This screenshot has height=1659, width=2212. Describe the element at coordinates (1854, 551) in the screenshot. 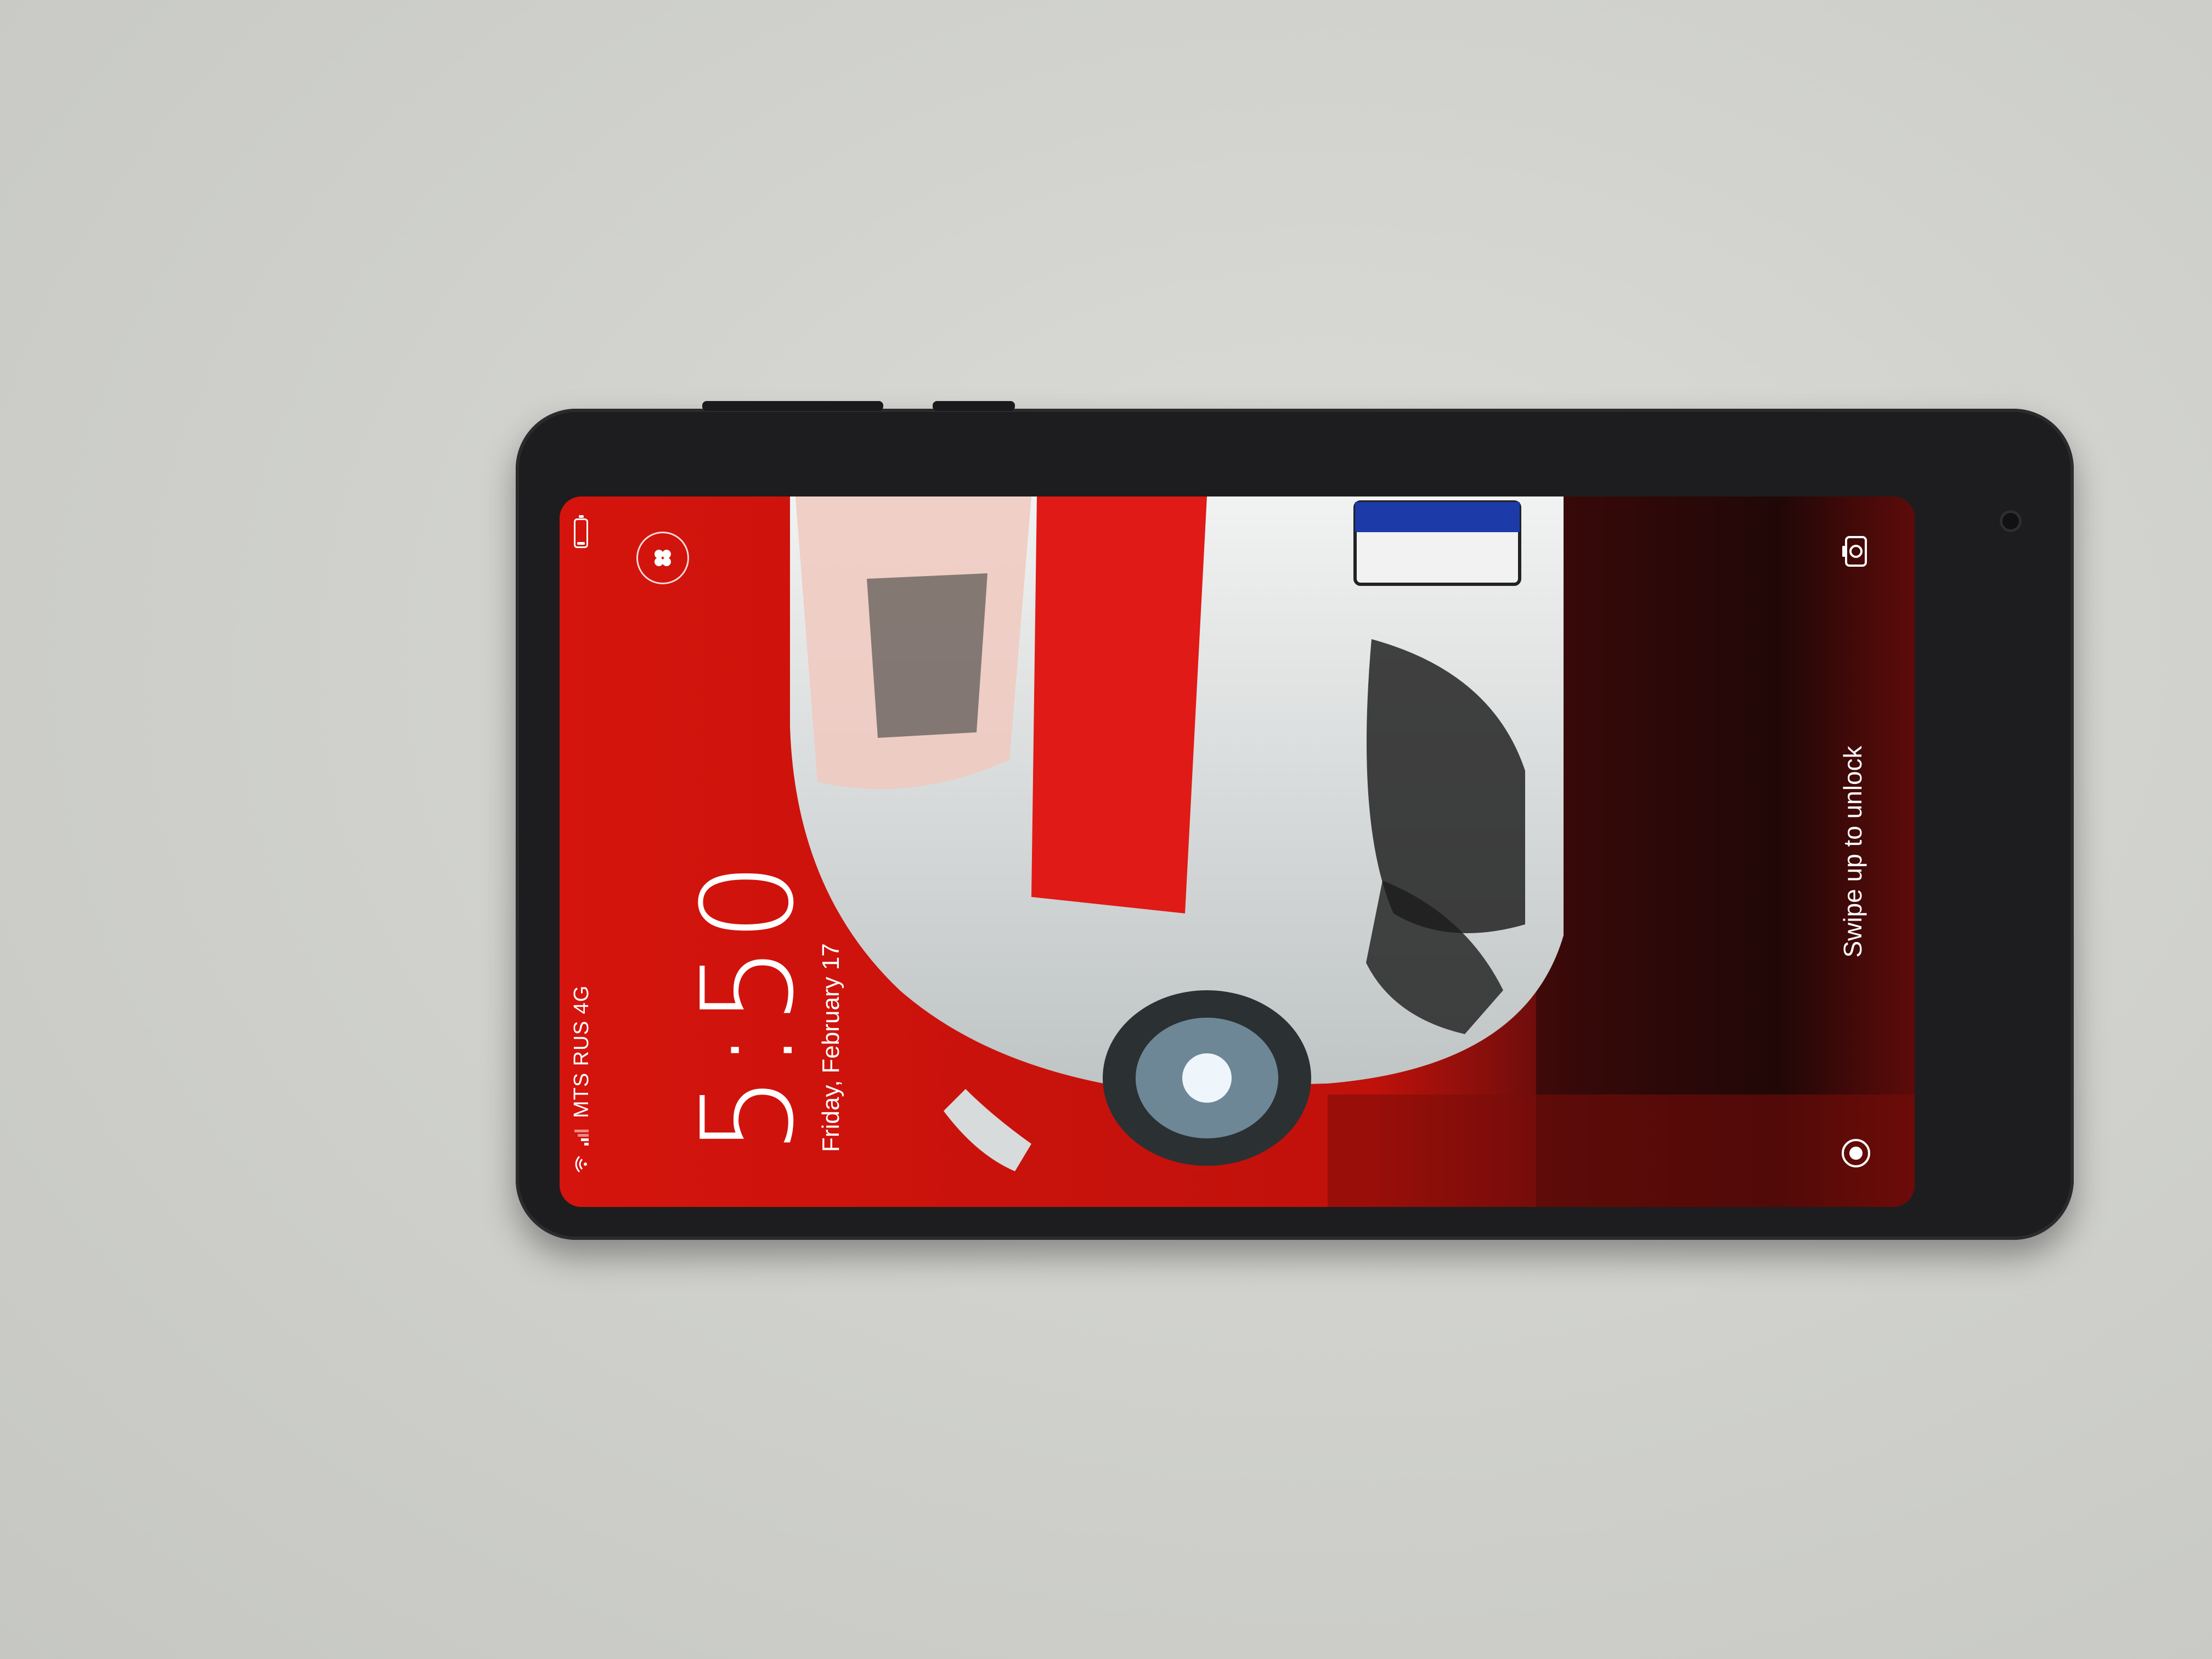

I see `camera-icon` at that location.